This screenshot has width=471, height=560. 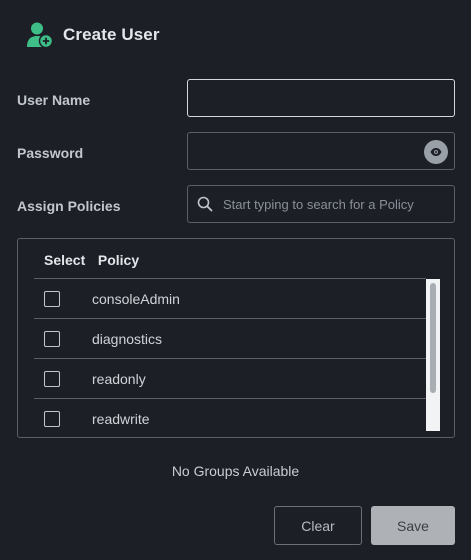 I want to click on policy-name: diagnostics, so click(x=127, y=338).